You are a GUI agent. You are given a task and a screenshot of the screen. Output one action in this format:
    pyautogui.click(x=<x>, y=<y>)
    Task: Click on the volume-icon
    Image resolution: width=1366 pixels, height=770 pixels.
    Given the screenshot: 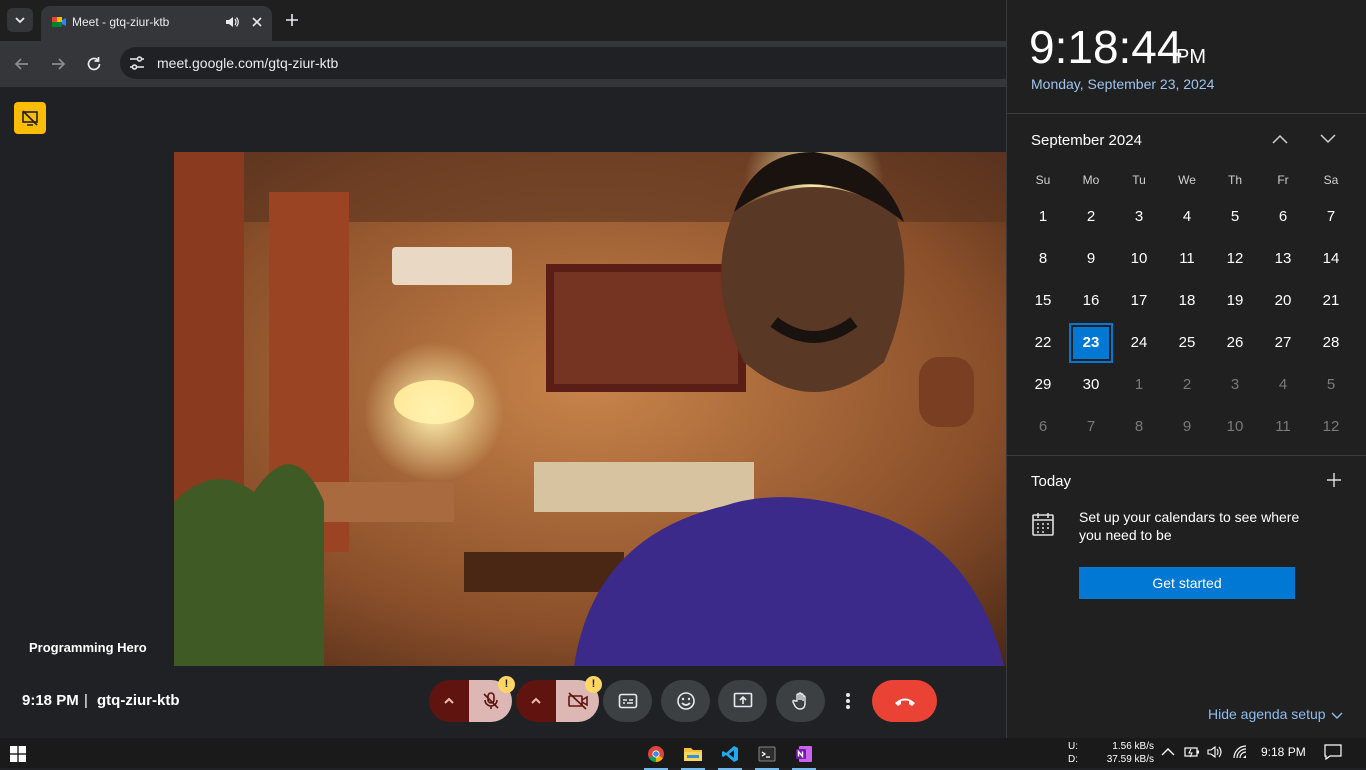 What is the action you would take?
    pyautogui.click(x=1215, y=752)
    